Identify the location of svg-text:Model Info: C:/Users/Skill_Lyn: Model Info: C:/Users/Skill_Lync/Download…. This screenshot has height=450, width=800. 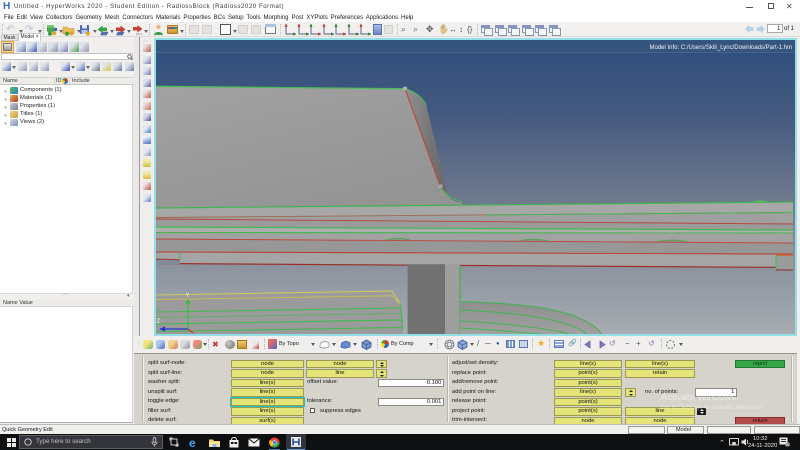
(721, 48).